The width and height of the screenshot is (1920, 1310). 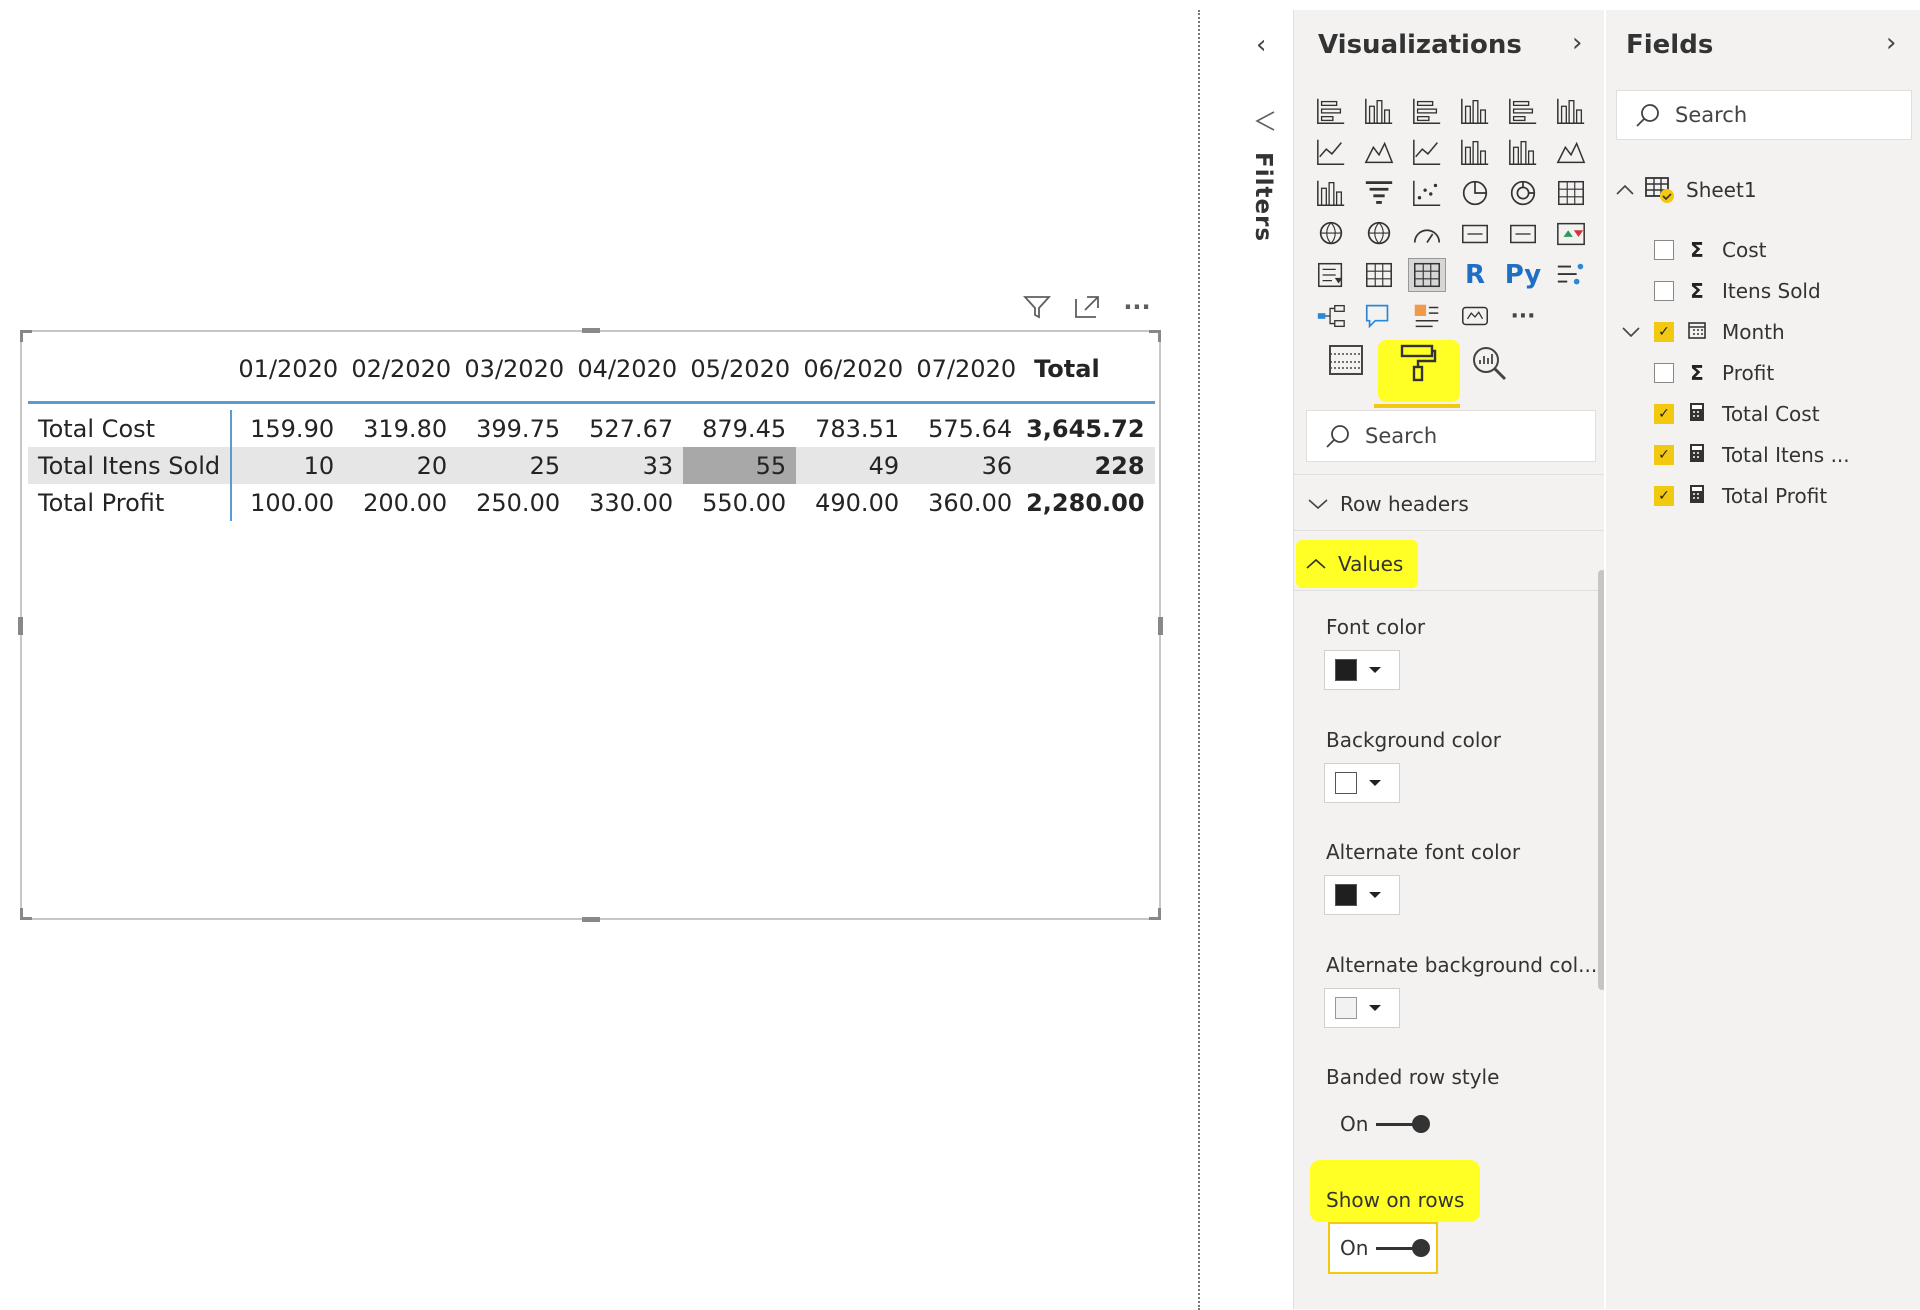 What do you see at coordinates (1740, 496) in the screenshot?
I see `field-item: ✓ Total Profit` at bounding box center [1740, 496].